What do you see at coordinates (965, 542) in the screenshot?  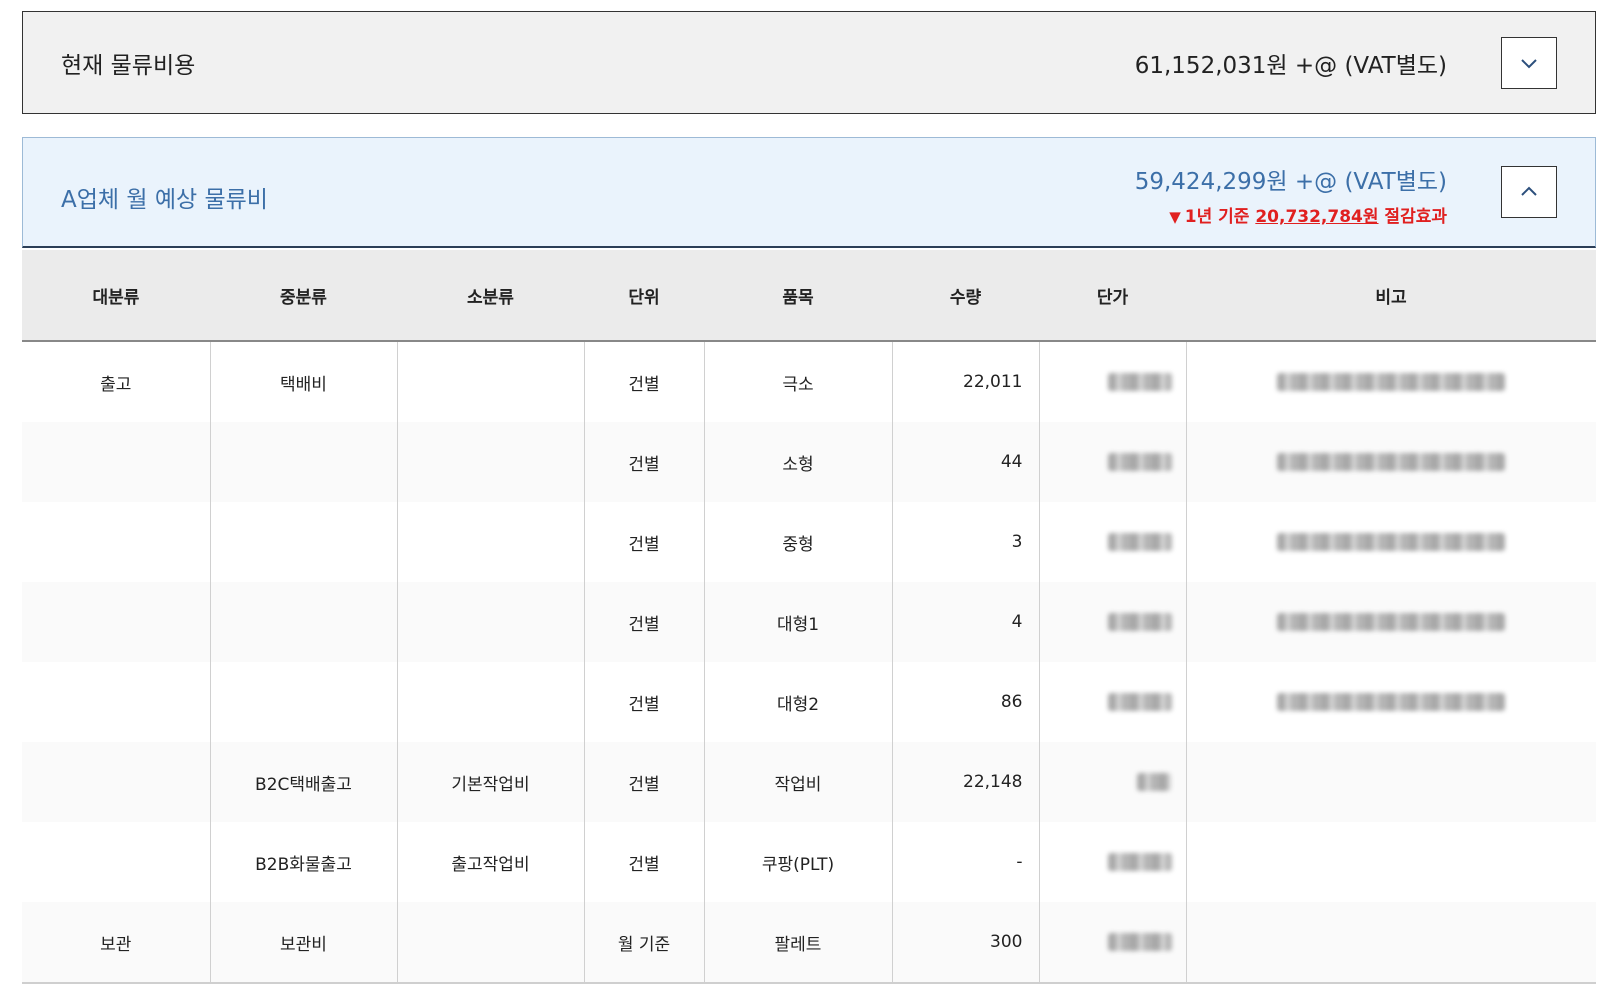 I see `cell-quantity: 3` at bounding box center [965, 542].